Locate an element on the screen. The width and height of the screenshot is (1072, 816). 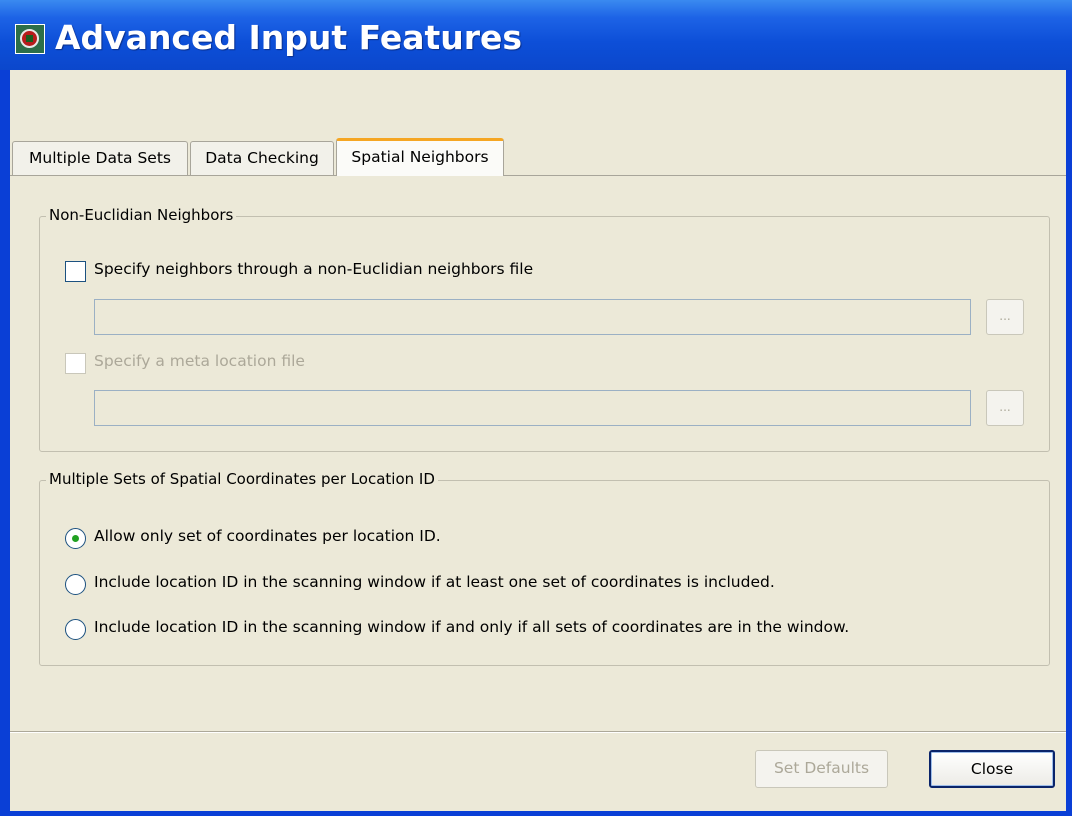
group-title-non-euclidian: Non-Euclidian Neighbors is located at coordinates (141, 215).